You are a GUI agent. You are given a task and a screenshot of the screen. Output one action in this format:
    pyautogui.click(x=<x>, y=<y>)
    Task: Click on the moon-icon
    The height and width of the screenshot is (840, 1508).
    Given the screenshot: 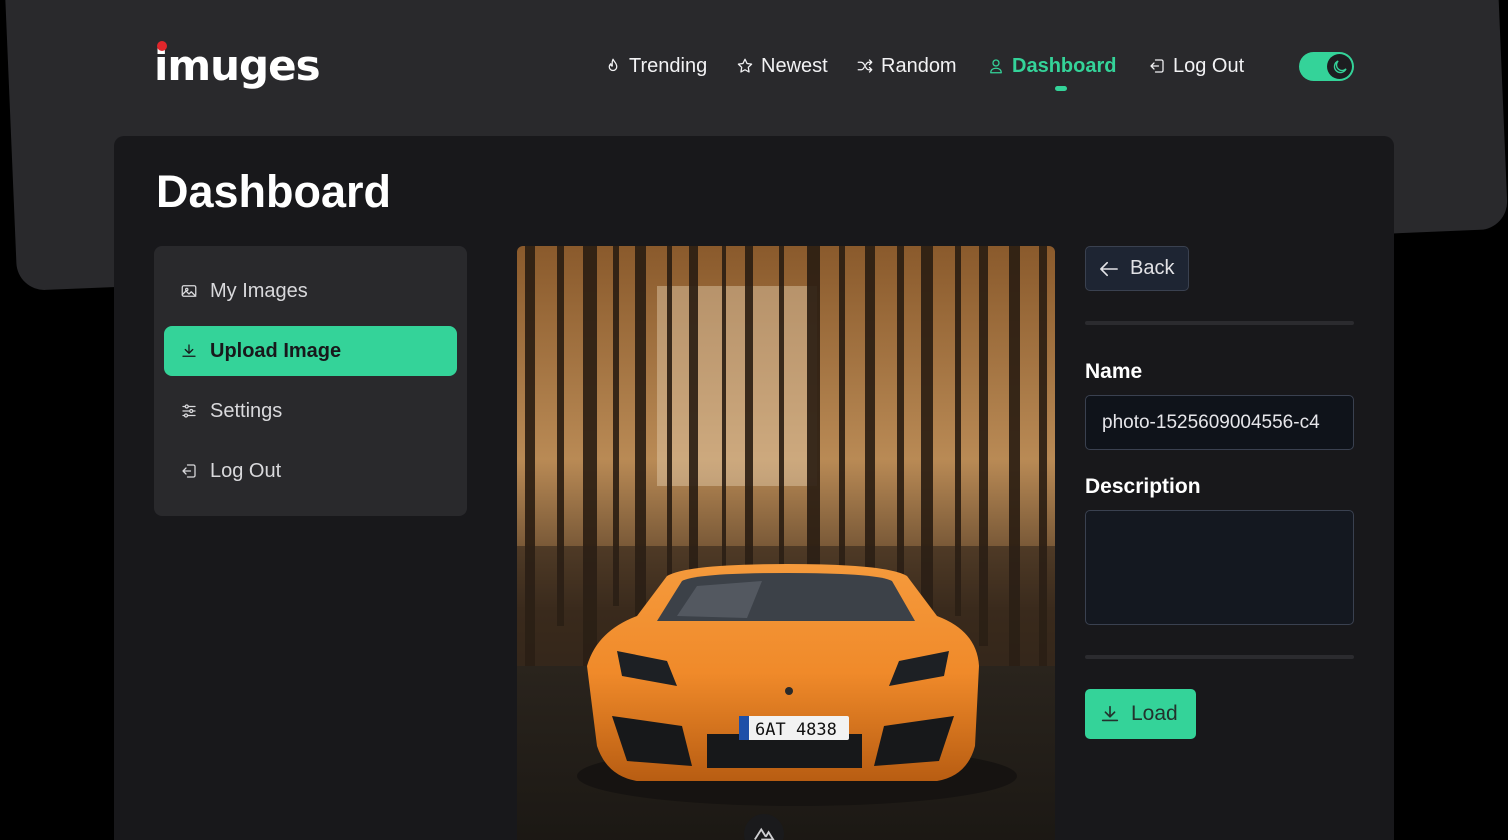 What is the action you would take?
    pyautogui.click(x=1340, y=66)
    